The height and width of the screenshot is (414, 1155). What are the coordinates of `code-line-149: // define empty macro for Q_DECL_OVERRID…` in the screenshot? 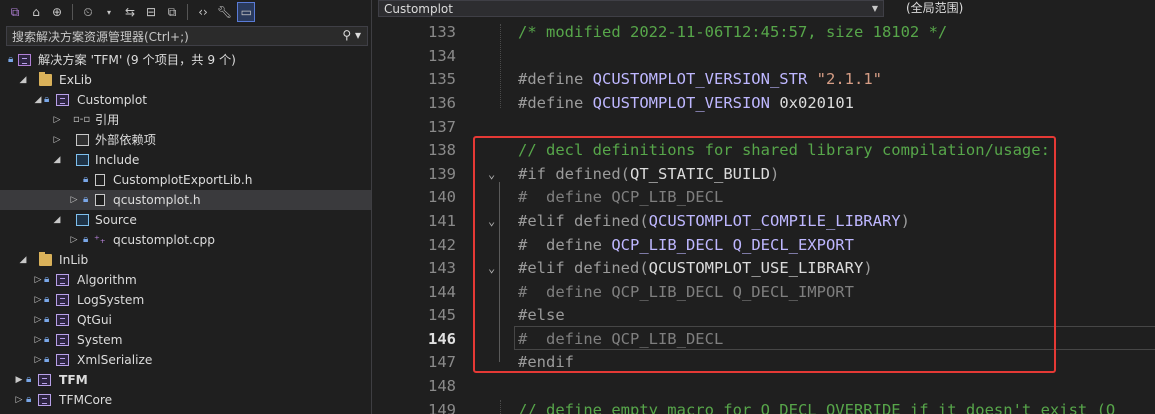 It's located at (817, 407).